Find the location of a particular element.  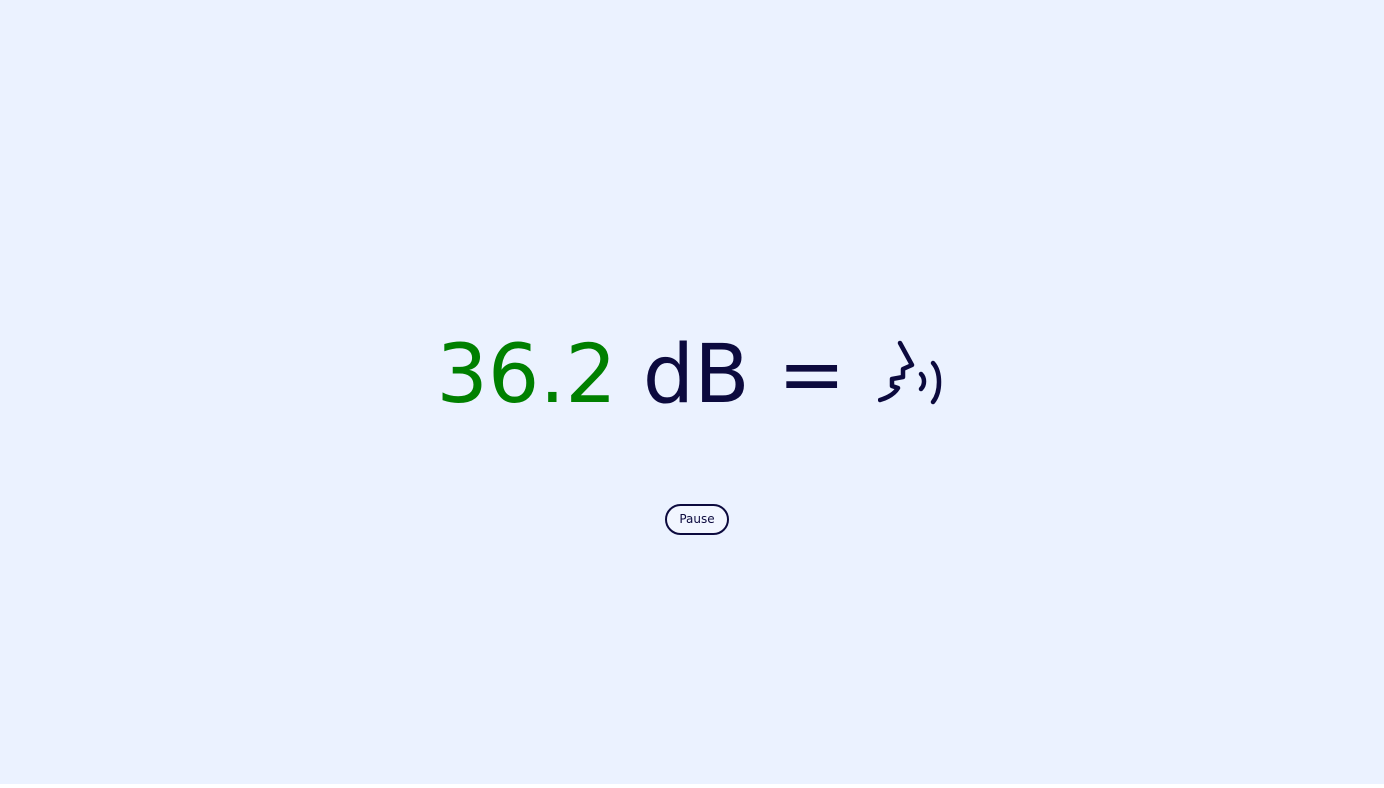

decibel-reading: 36.2 dB = is located at coordinates (692, 374).